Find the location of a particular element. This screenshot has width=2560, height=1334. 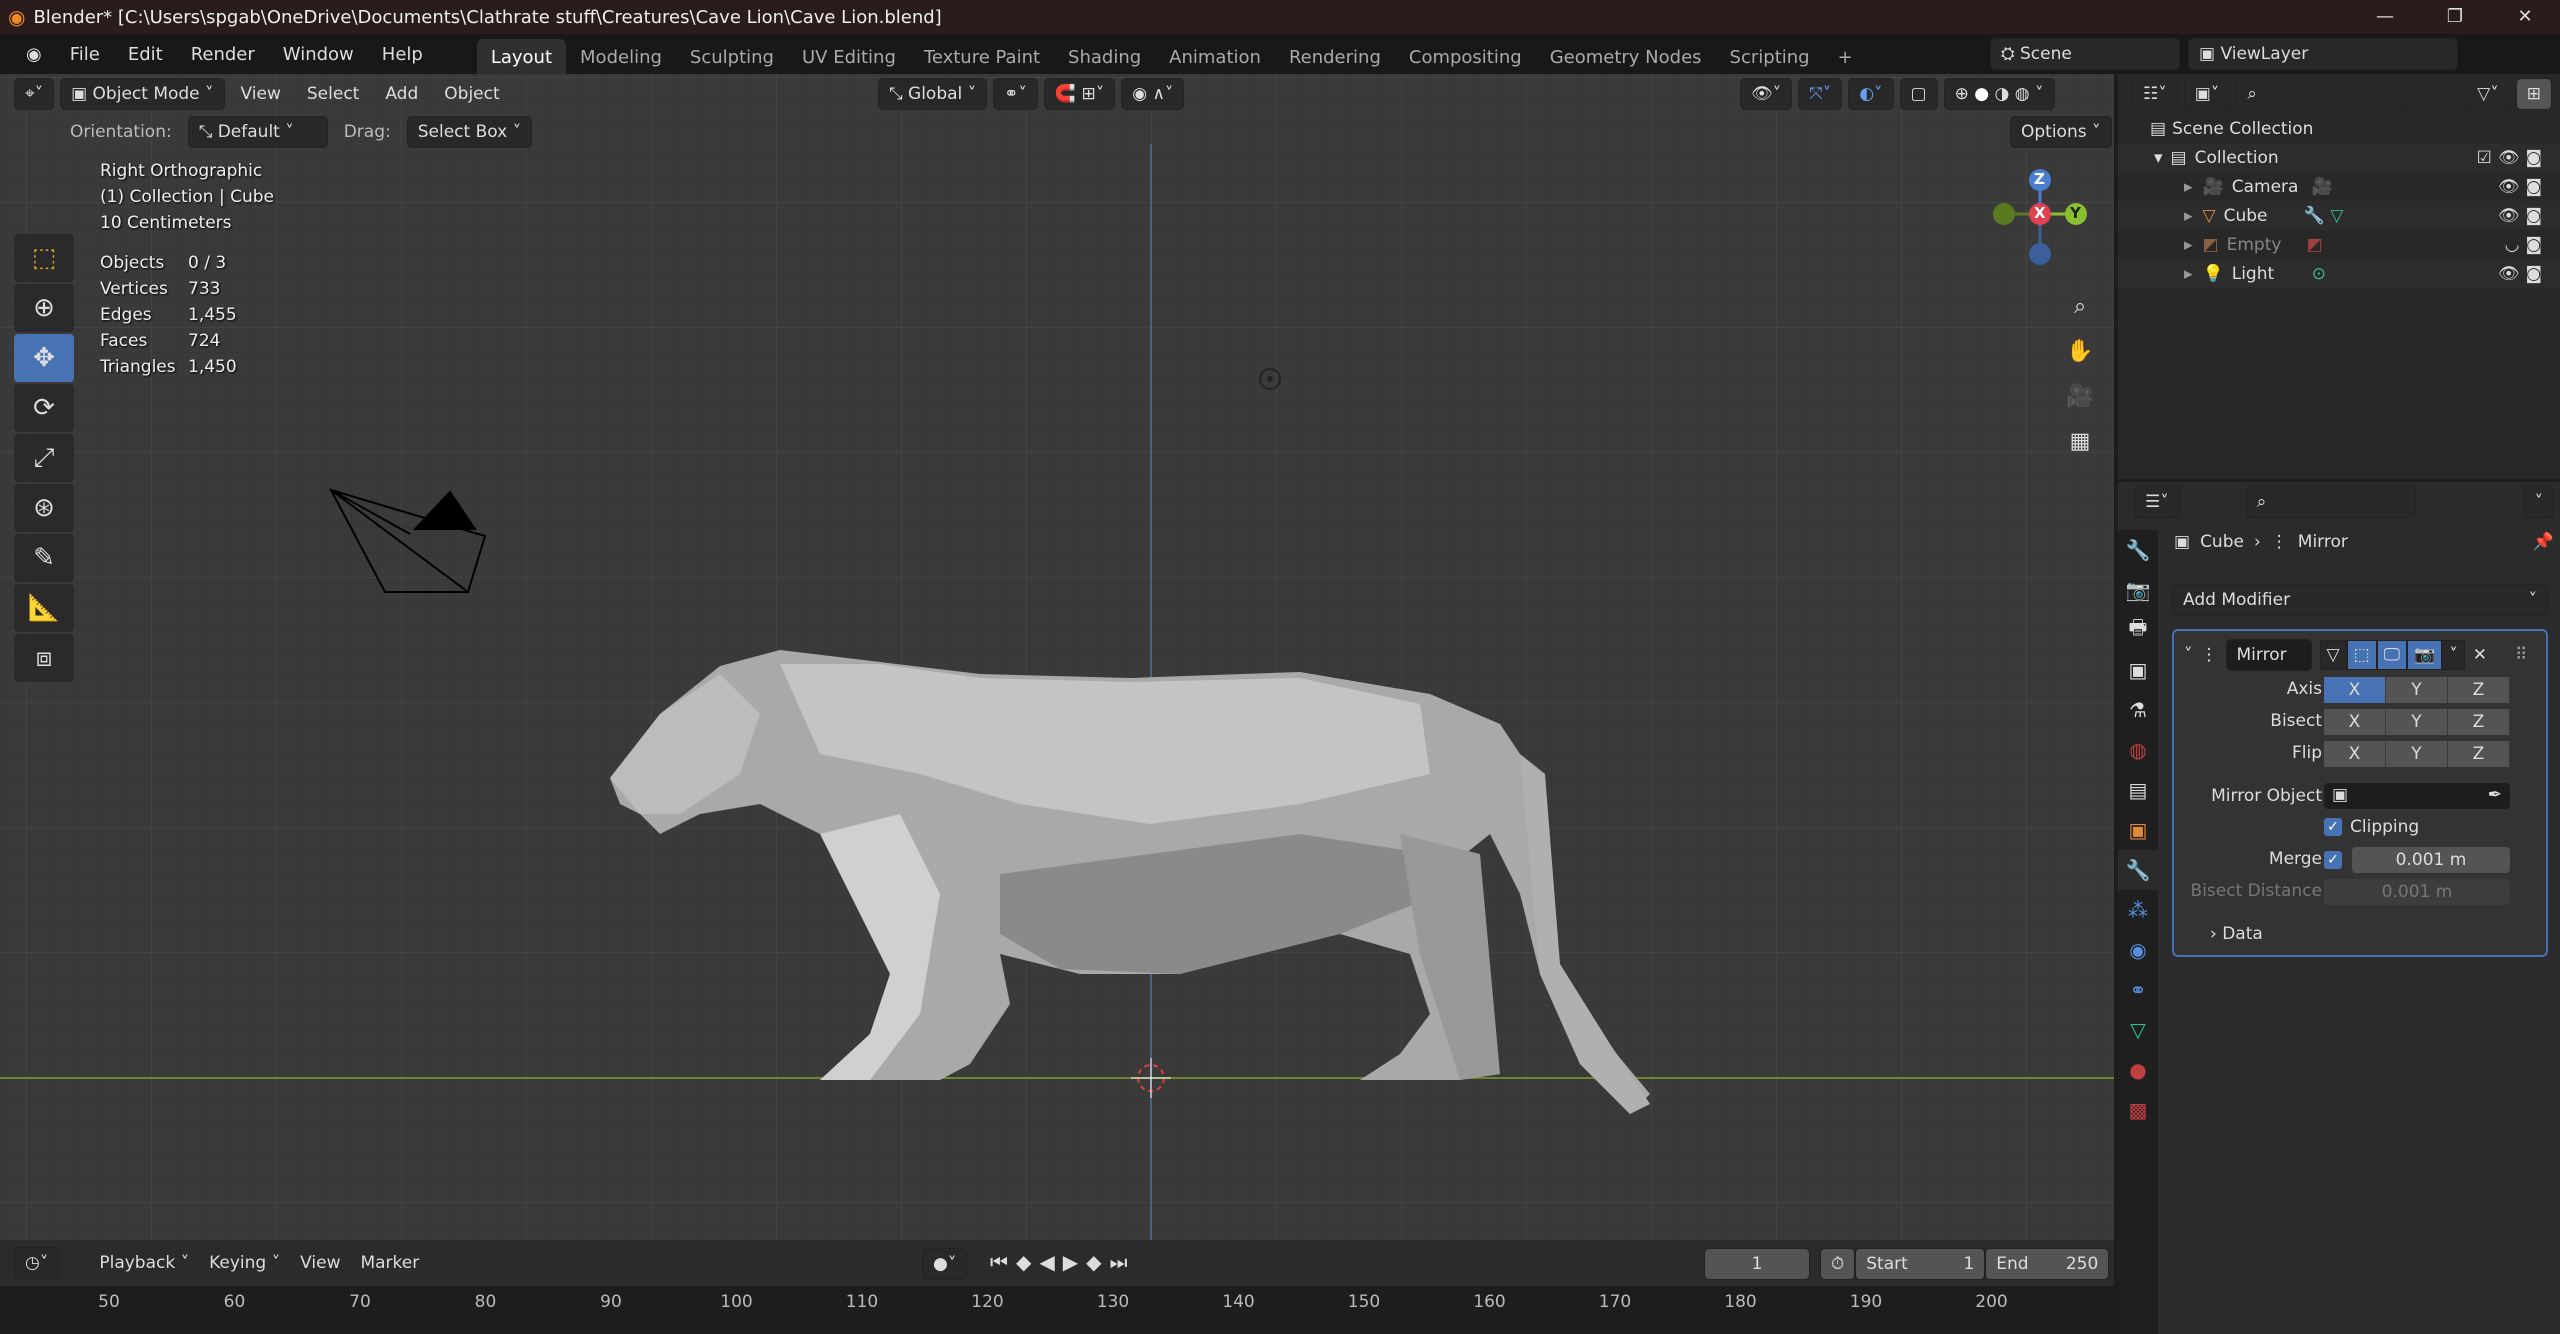

modifier-menu-icon: ˅ is located at coordinates (2453, 655).